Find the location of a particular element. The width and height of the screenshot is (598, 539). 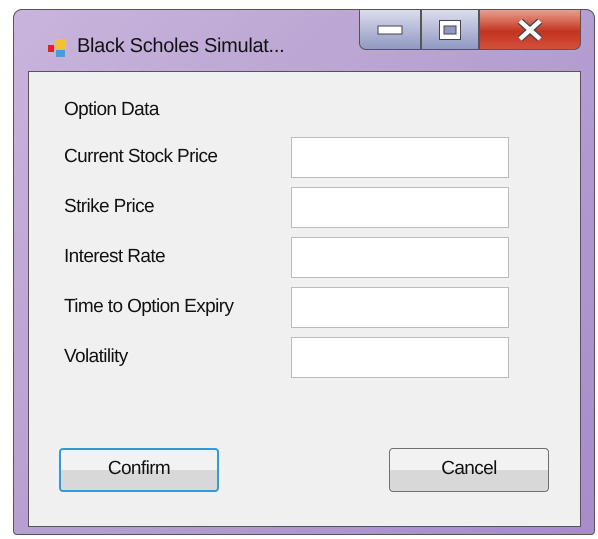

close-button is located at coordinates (530, 30).